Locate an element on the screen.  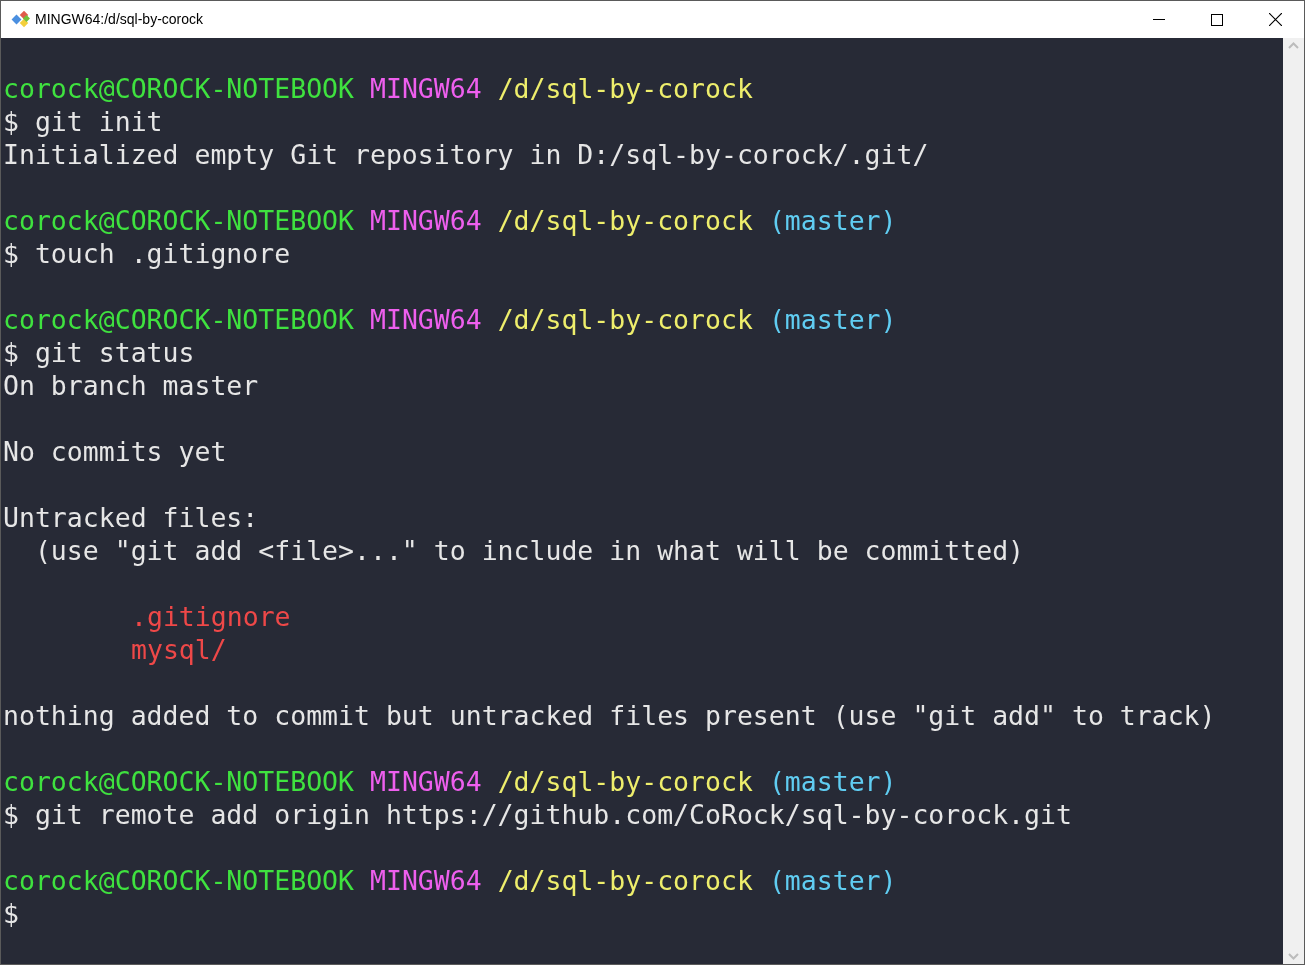
output-line: (use "git add <file>..." to include in what will be committed) is located at coordinates (529, 550).